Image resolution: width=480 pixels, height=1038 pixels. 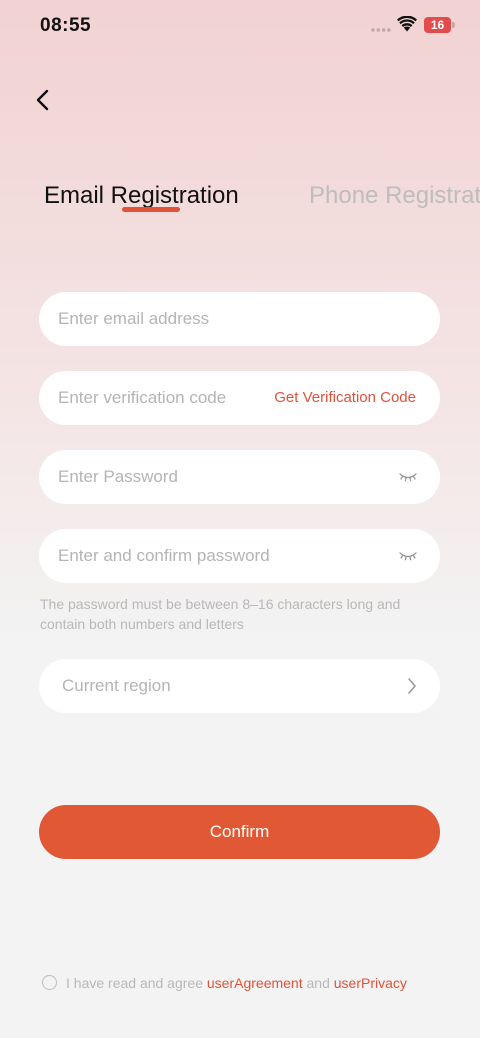 I want to click on password-input, so click(x=218, y=477).